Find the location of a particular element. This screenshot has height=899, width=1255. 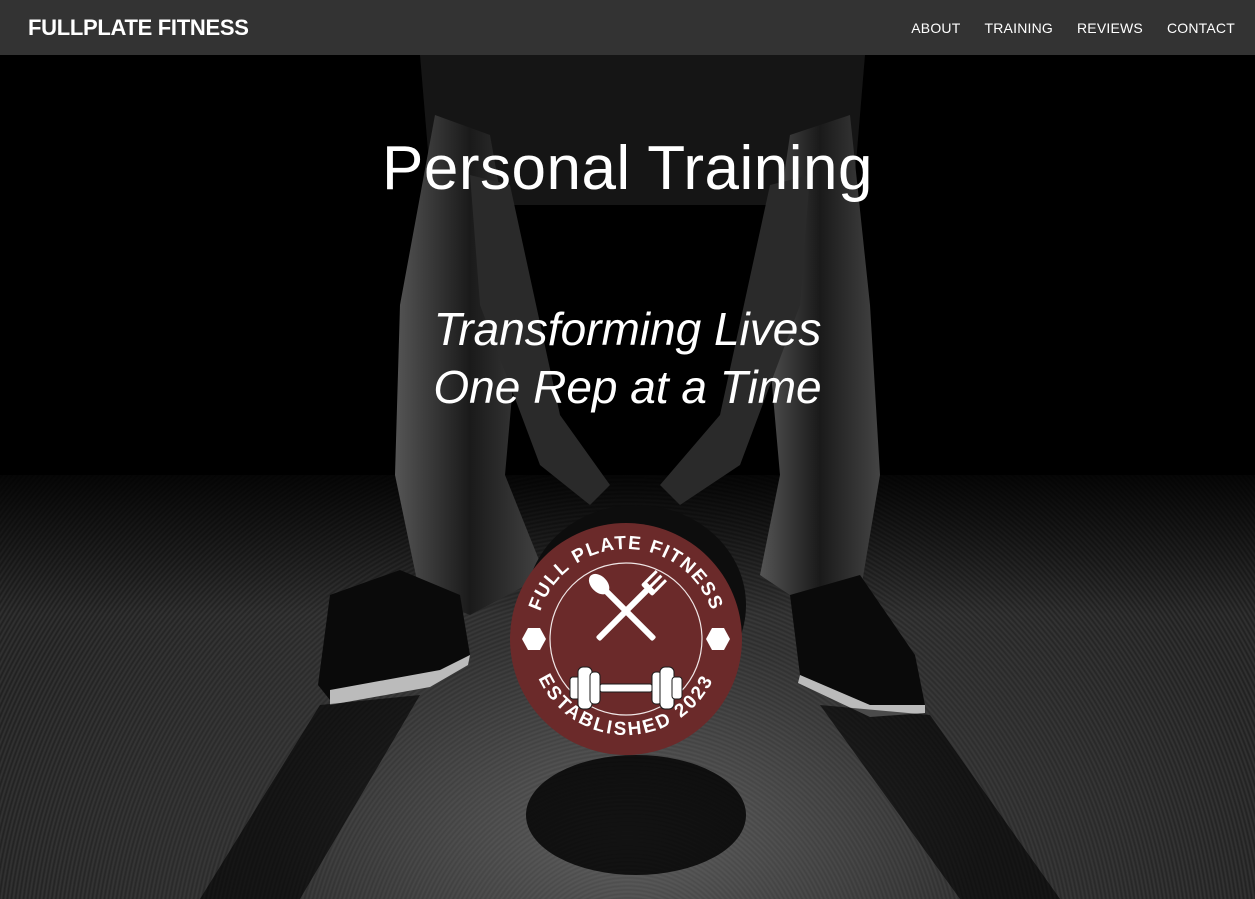

main-nav: ABOUT TRAINING REVIEWS CONTACT is located at coordinates (1073, 28).